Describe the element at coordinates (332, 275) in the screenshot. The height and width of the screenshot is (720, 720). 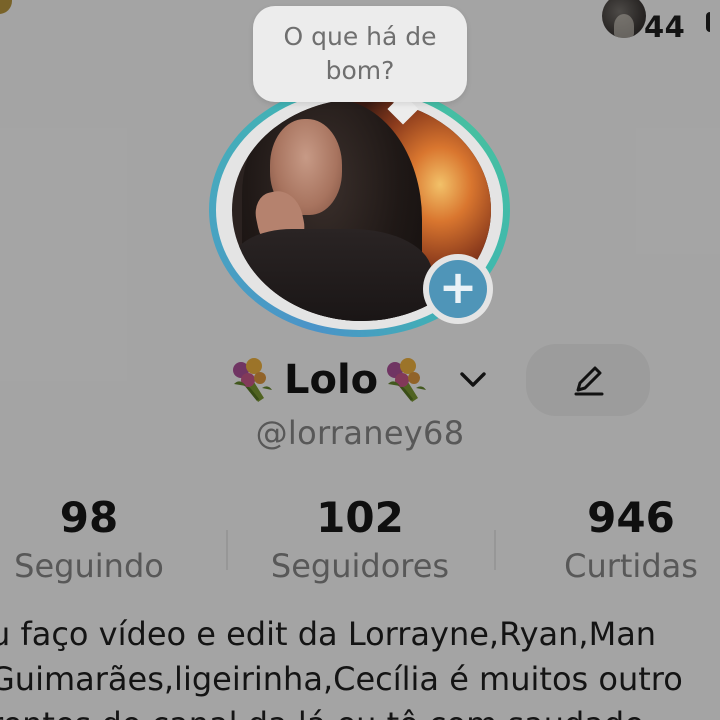
I see `avatar-jacket` at that location.